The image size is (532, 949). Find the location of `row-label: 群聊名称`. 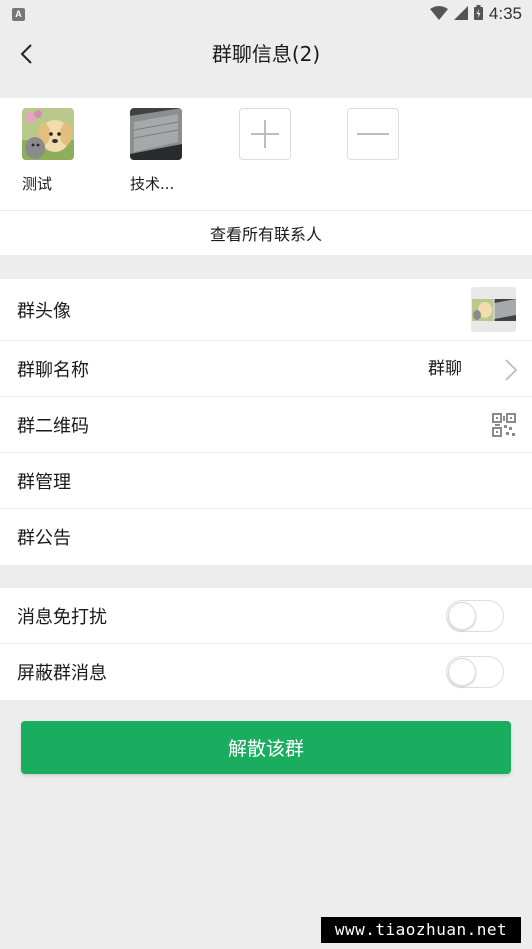

row-label: 群聊名称 is located at coordinates (53, 370).